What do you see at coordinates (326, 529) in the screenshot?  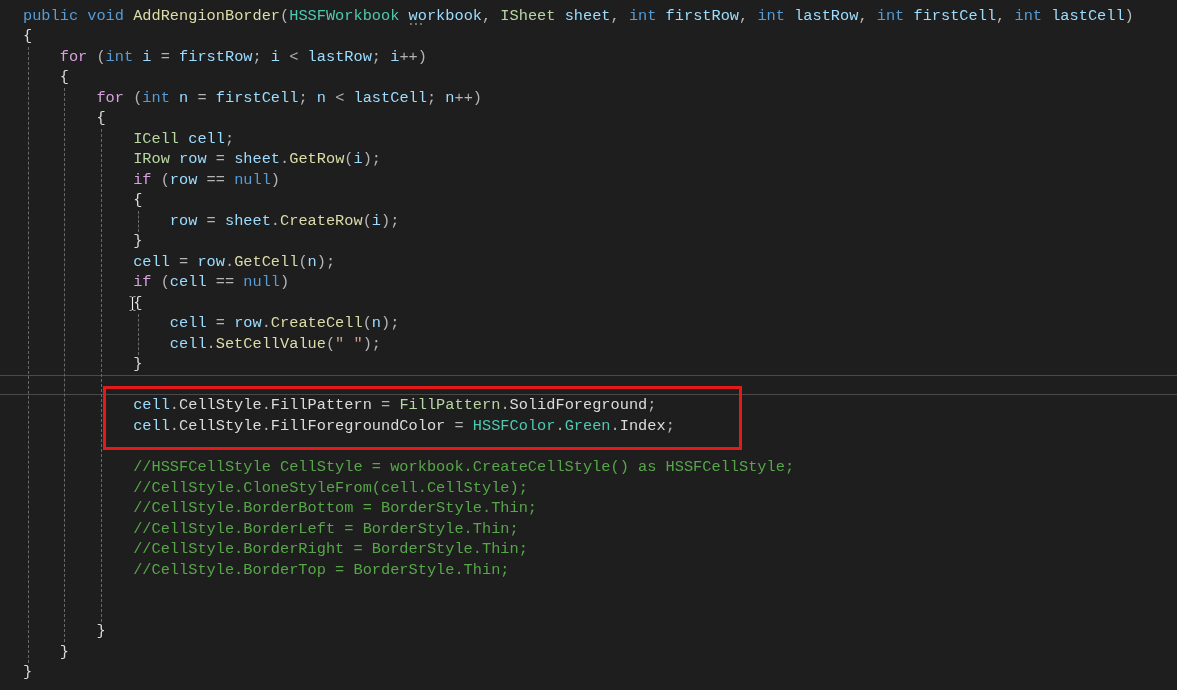 I see `code-line: //CellStyle.BorderLeft = BorderStyle.Thin;` at bounding box center [326, 529].